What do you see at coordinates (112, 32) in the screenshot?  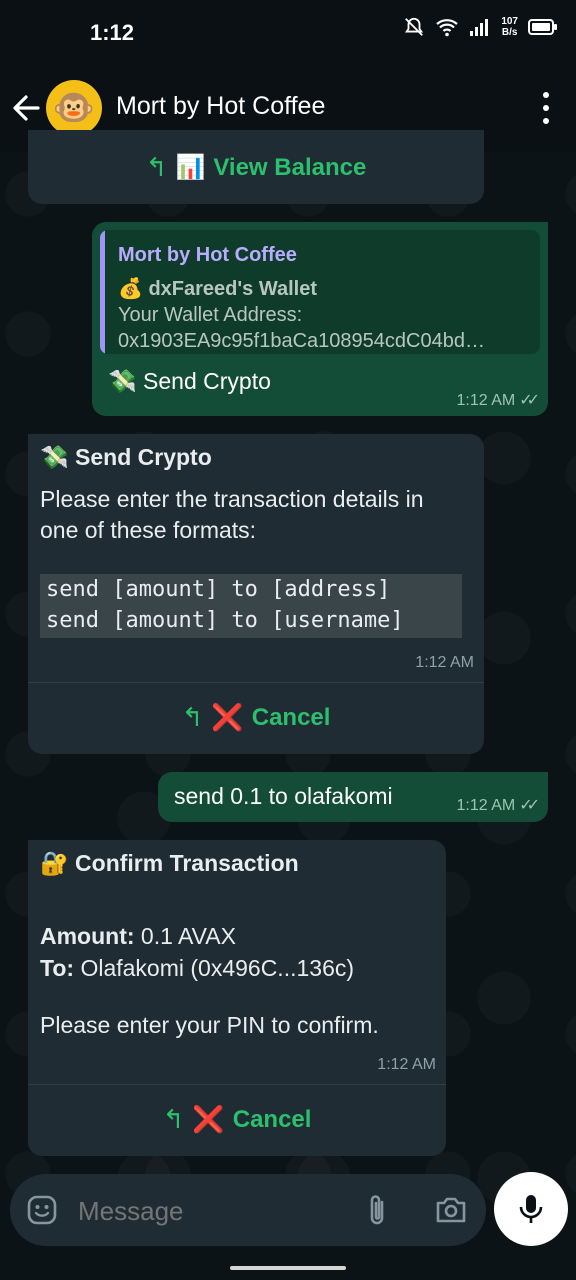 I see `status-time: 1:12` at bounding box center [112, 32].